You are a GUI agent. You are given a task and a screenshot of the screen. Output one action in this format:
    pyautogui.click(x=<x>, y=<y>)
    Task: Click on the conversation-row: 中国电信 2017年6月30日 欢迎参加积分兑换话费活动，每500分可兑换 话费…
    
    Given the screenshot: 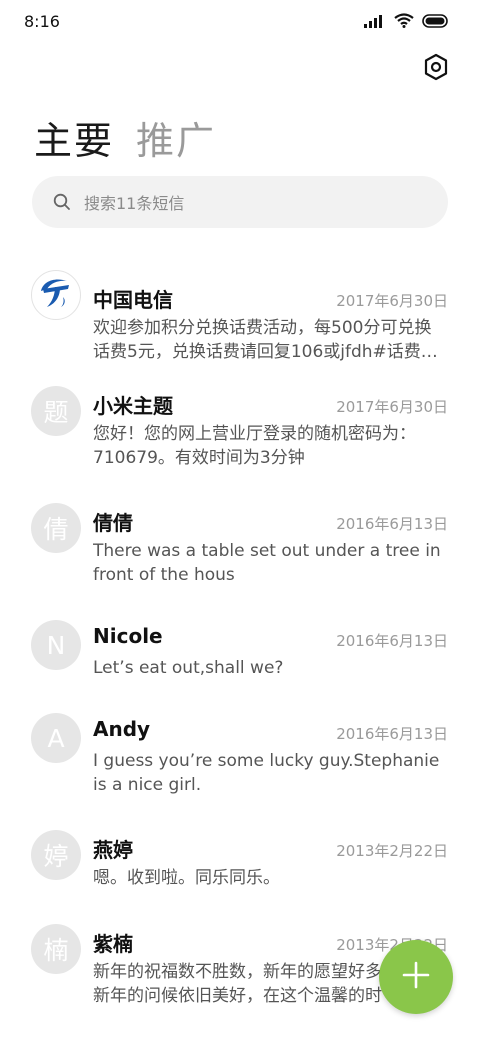 What is the action you would take?
    pyautogui.click(x=240, y=320)
    